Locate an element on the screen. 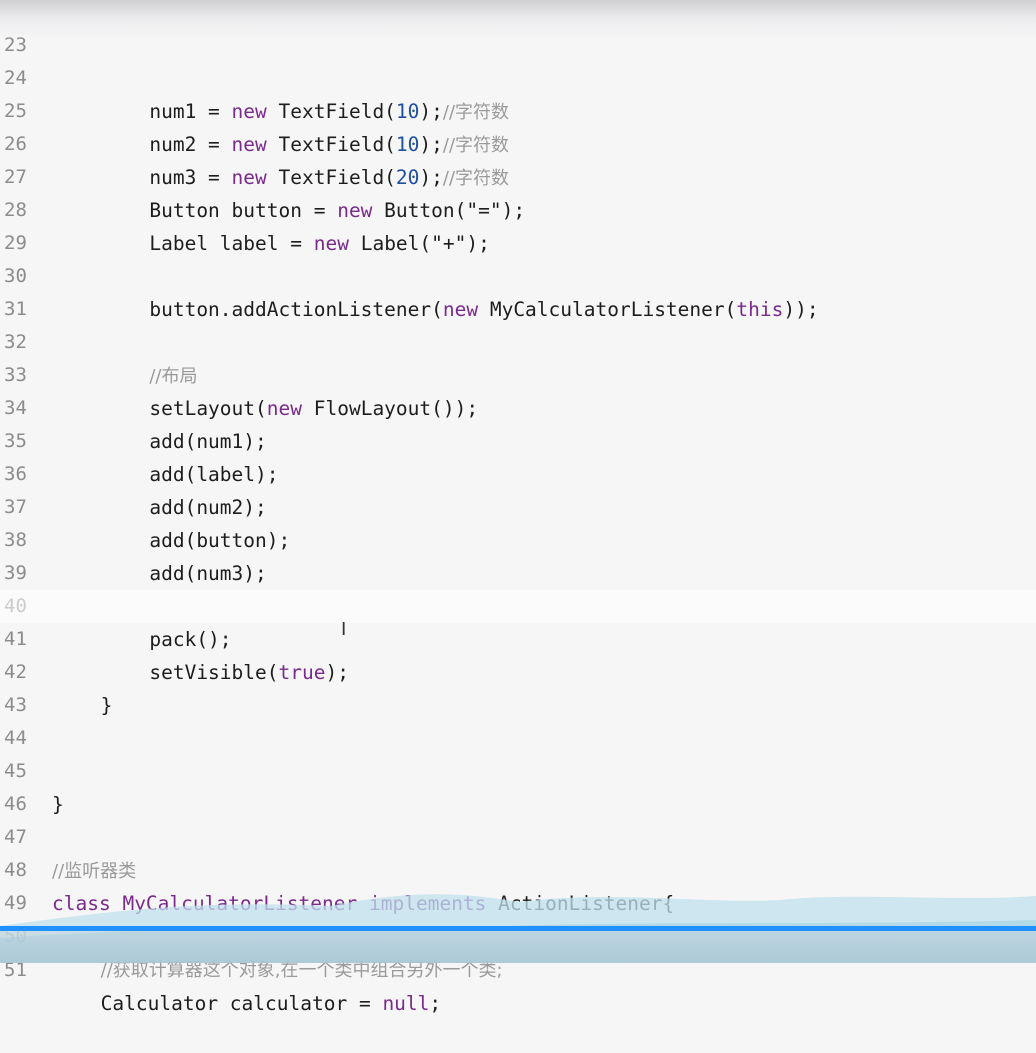 Image resolution: width=1036 pixels, height=1053 pixels. code-line: 45 } is located at coordinates (518, 769).